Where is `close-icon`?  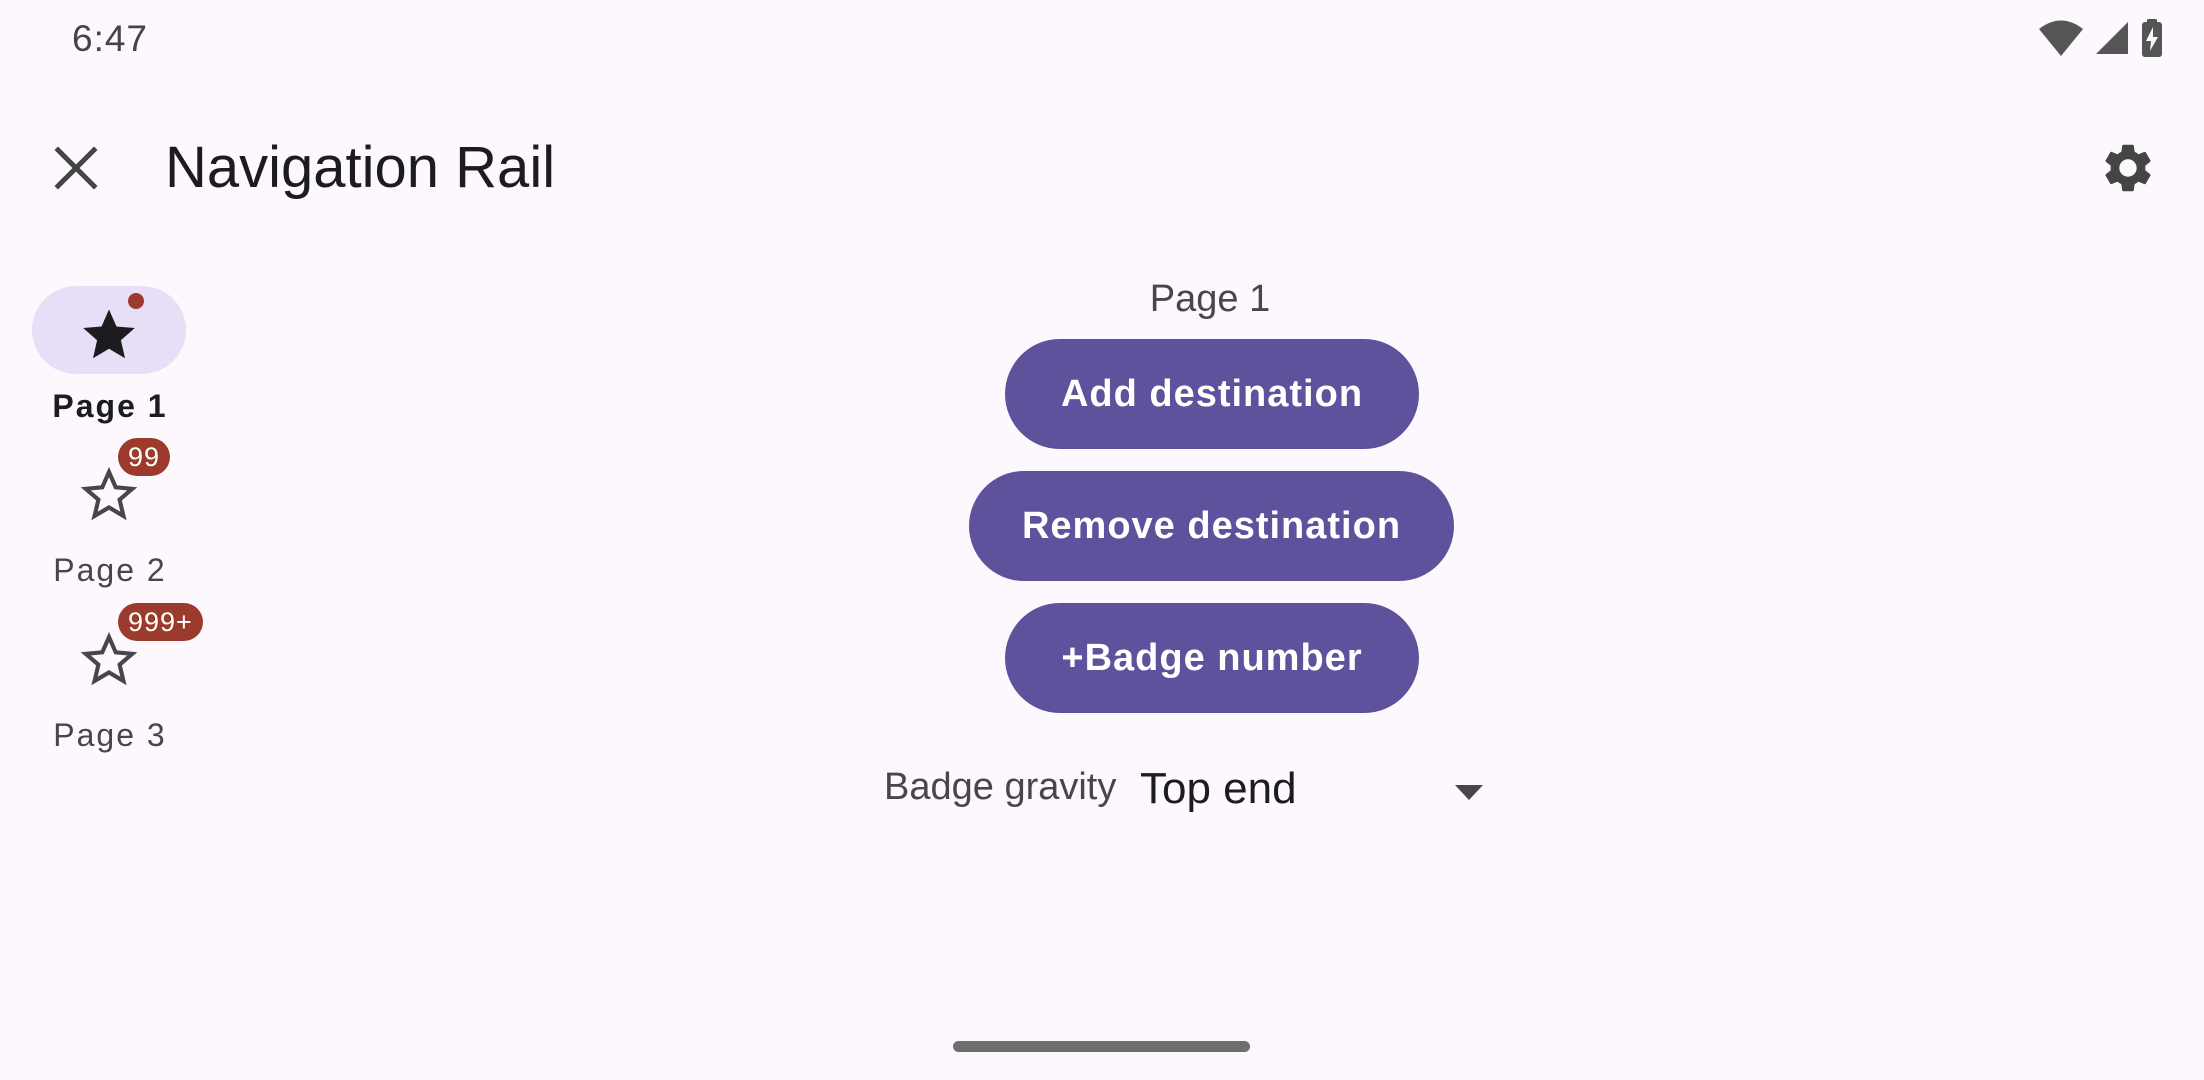
close-icon is located at coordinates (76, 168).